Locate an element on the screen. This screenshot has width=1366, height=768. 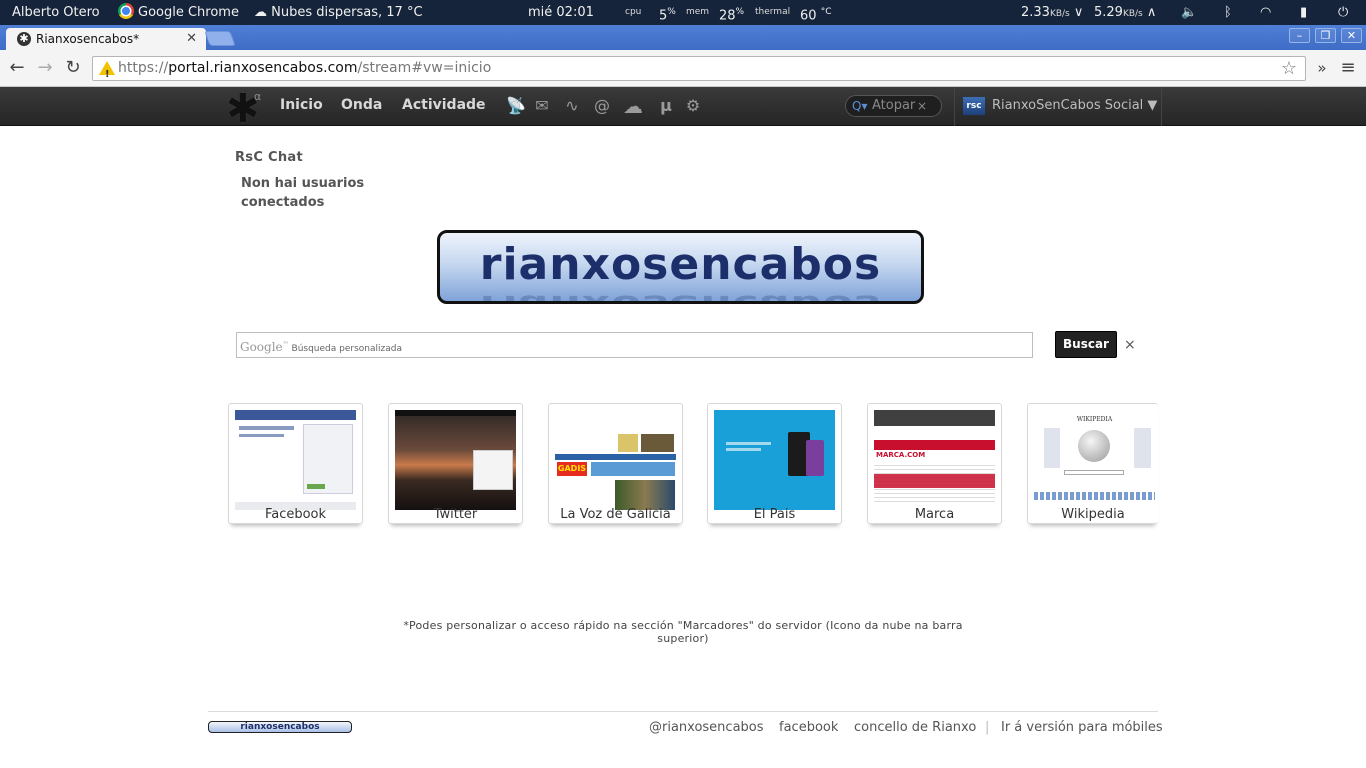
active-app-label: Google Chrome is located at coordinates (188, 12).